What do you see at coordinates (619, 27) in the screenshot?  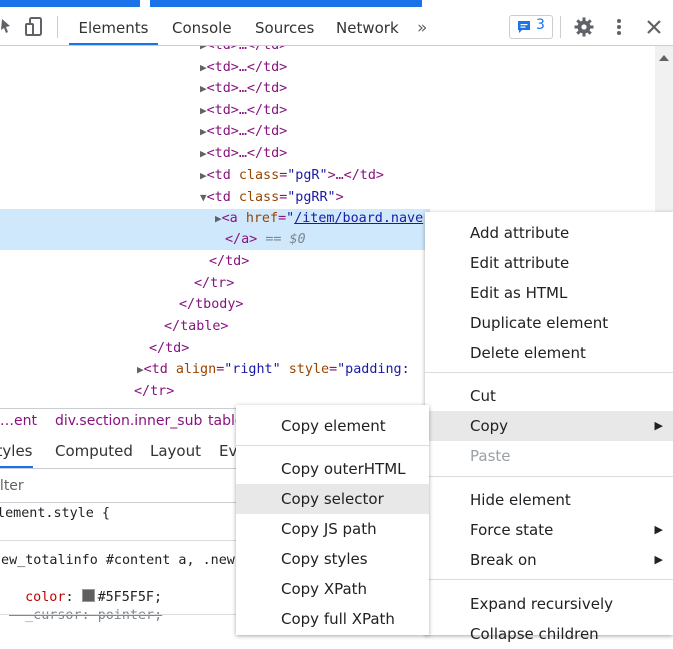 I see `more-options-icon` at bounding box center [619, 27].